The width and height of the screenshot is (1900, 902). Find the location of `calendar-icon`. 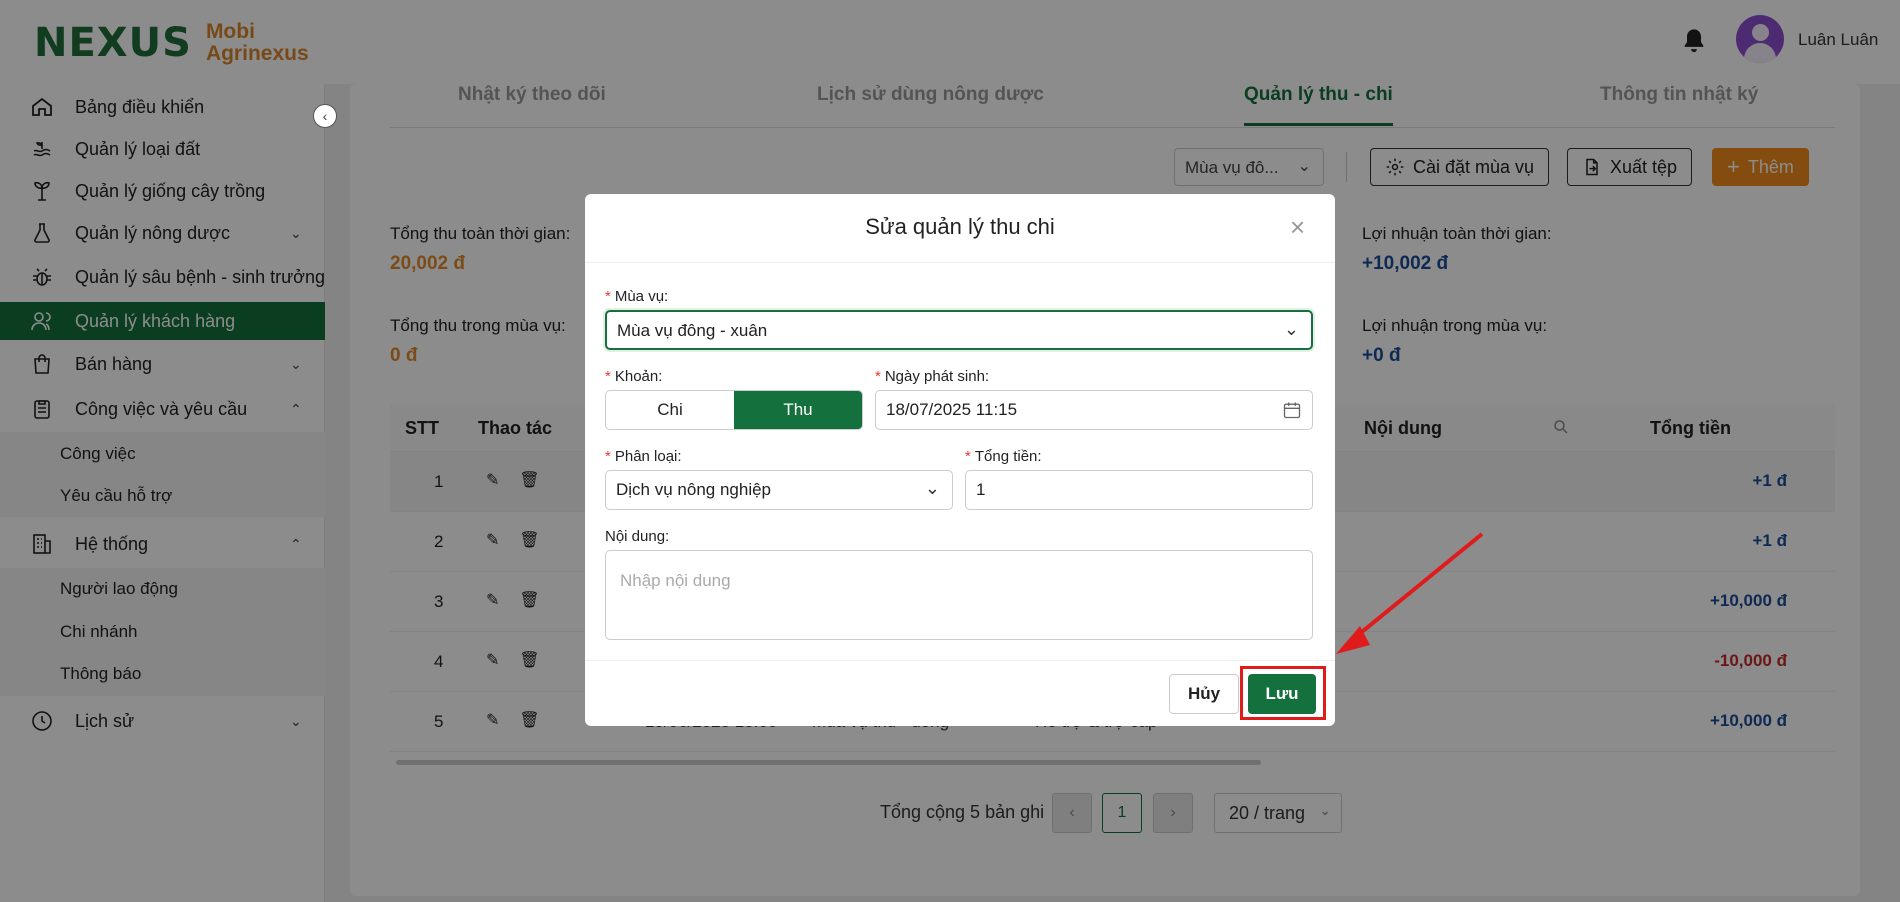

calendar-icon is located at coordinates (1292, 410).